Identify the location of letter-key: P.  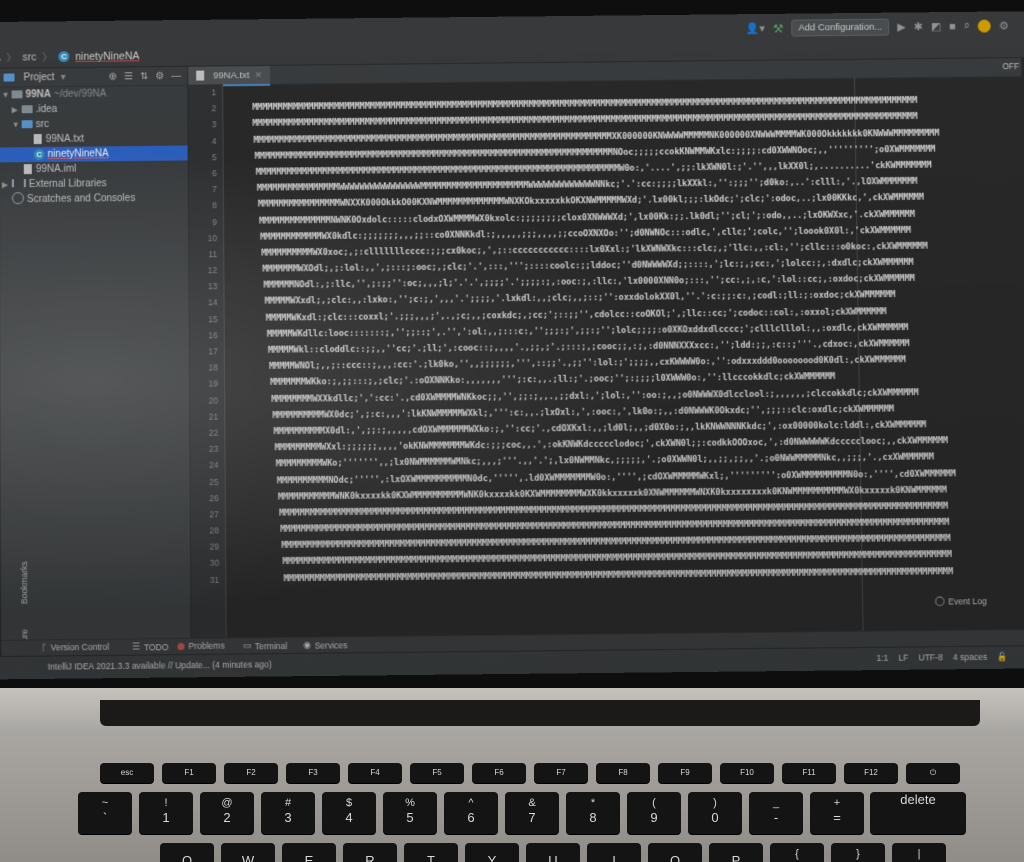
(736, 852).